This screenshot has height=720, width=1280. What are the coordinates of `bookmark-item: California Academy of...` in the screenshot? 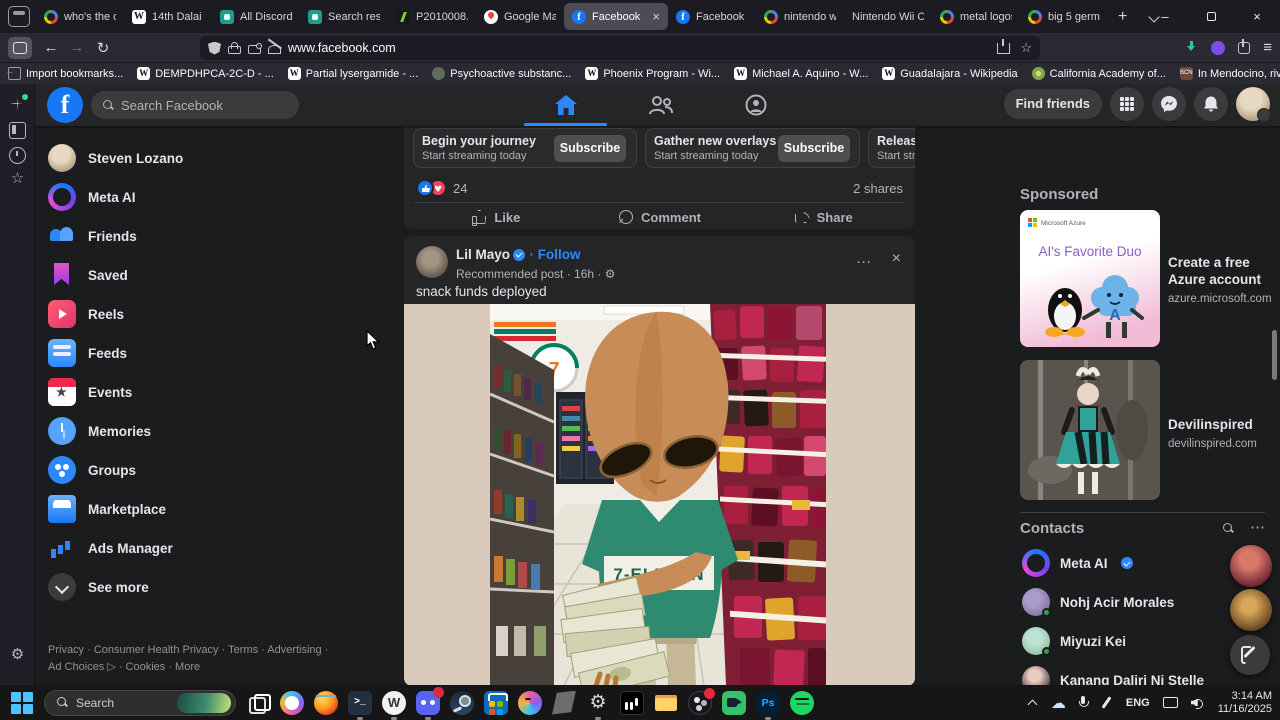 It's located at (1098, 73).